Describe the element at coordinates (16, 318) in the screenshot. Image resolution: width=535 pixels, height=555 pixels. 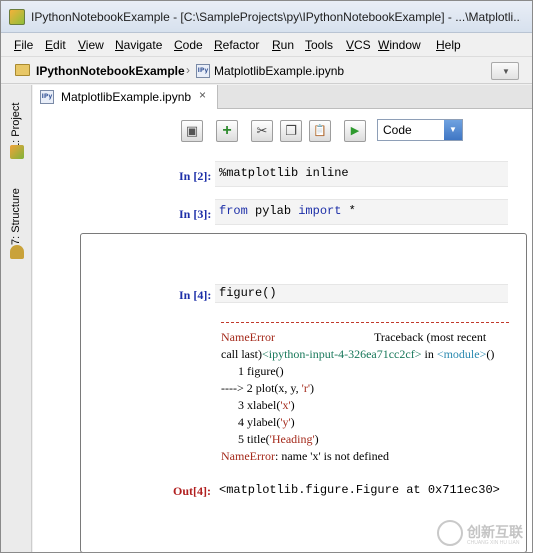
I see `left-tool-strip: 1: Project 7: Structure` at that location.